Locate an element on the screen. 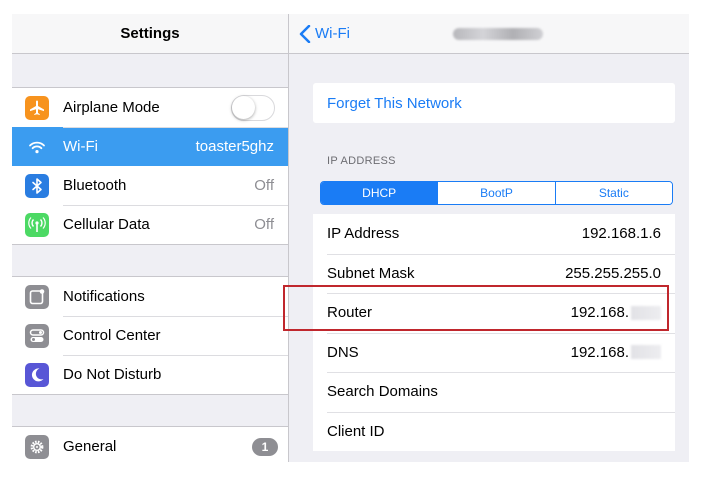  control-center-icon is located at coordinates (37, 335).